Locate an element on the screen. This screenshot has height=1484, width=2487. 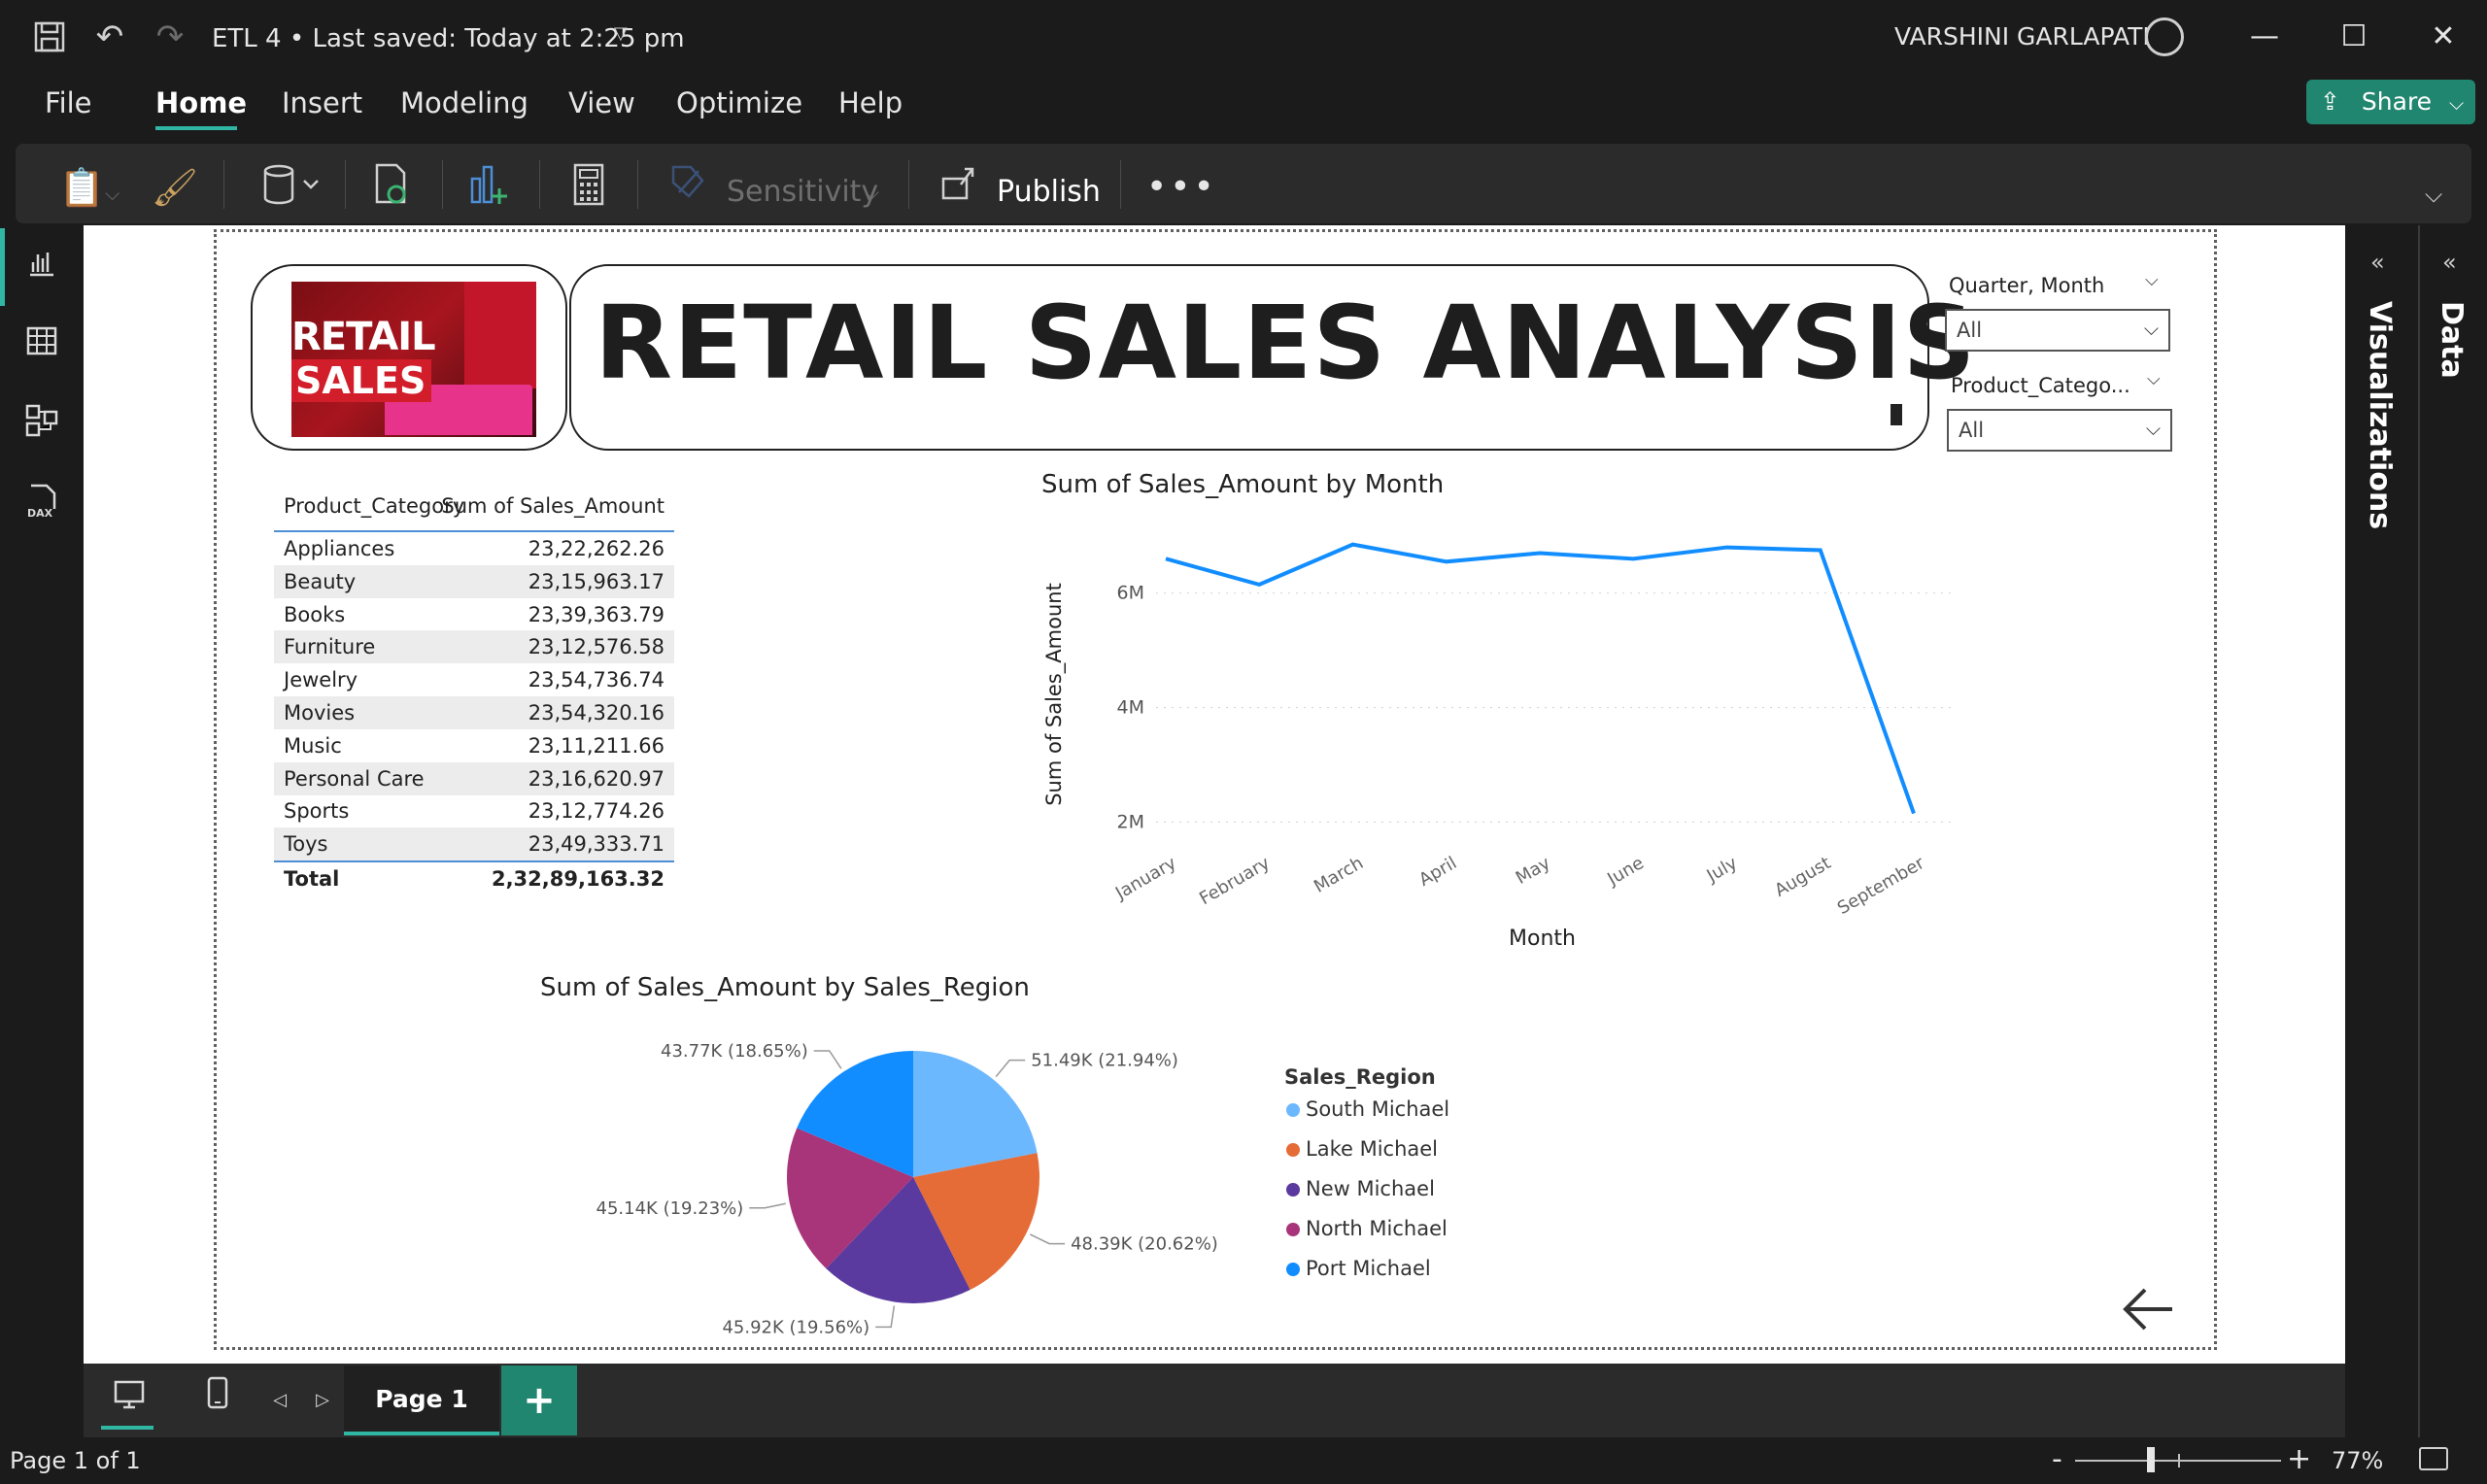
svg-text: DAX is located at coordinates (40, 513).